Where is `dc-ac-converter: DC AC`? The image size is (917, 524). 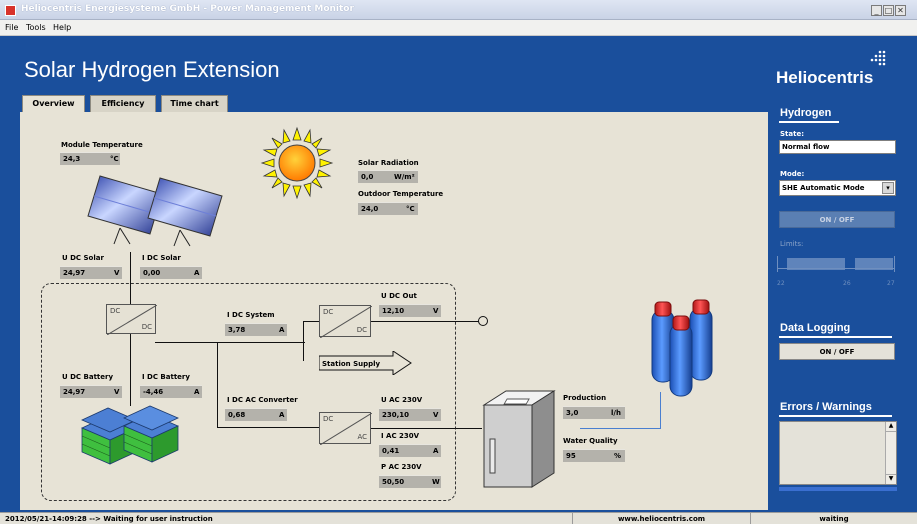 dc-ac-converter: DC AC is located at coordinates (345, 428).